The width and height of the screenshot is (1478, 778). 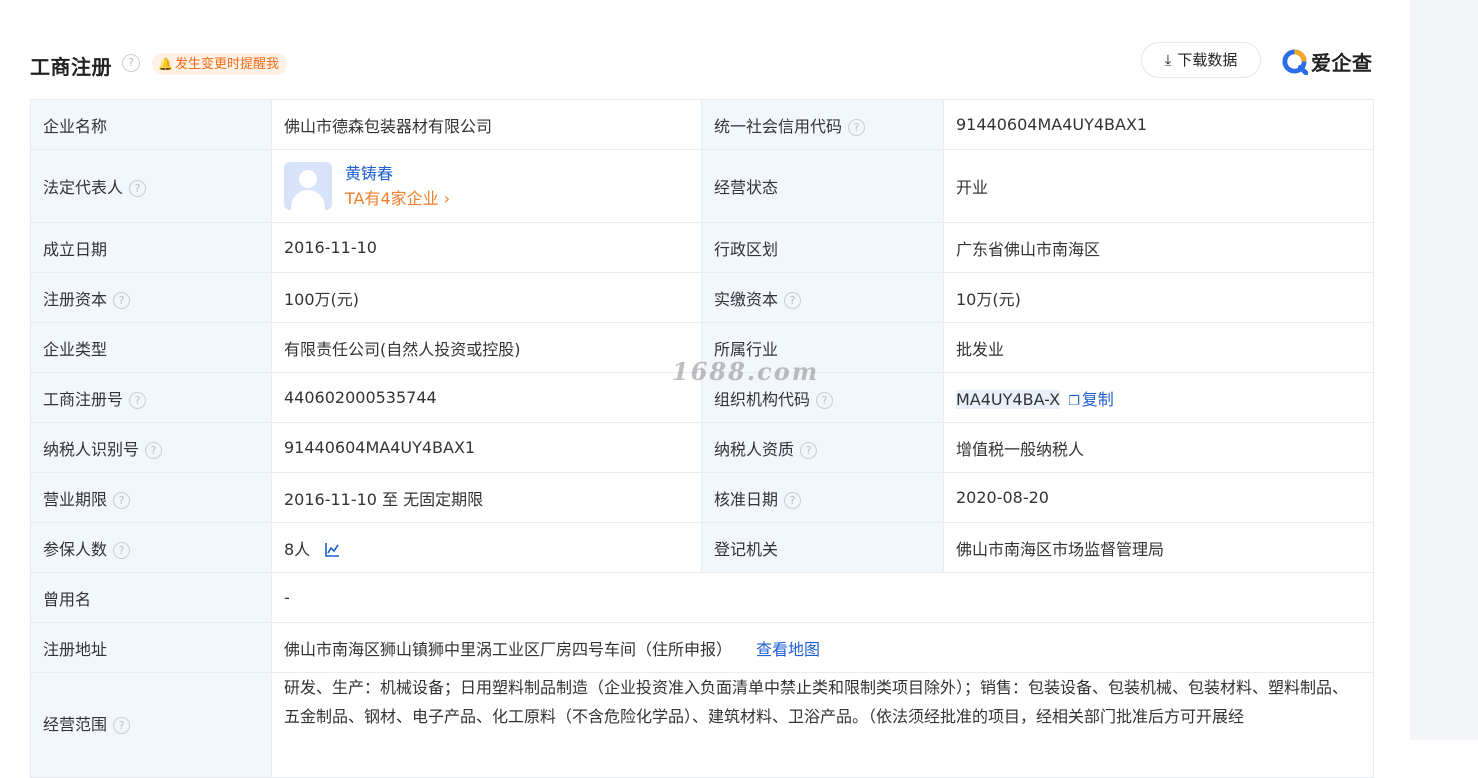 I want to click on watermark: 1688.com, so click(x=746, y=371).